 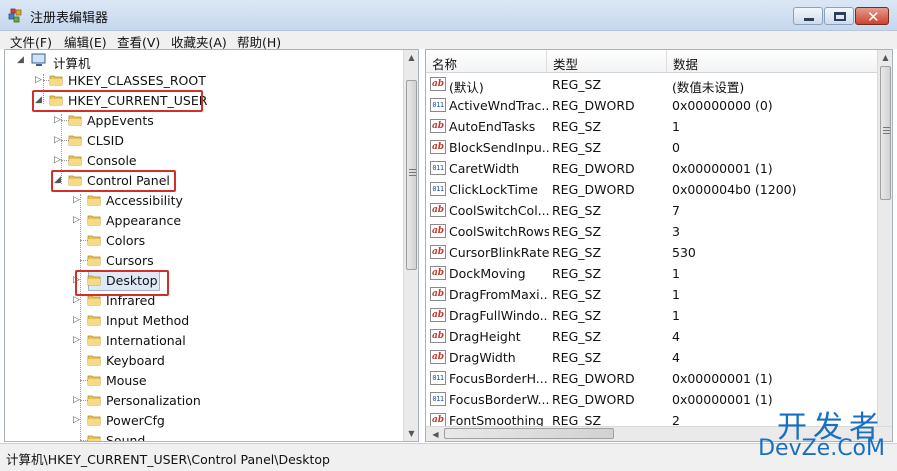 What do you see at coordinates (651, 84) in the screenshot?
I see `value-row: ab (默认) REG_SZ (数值未设置)` at bounding box center [651, 84].